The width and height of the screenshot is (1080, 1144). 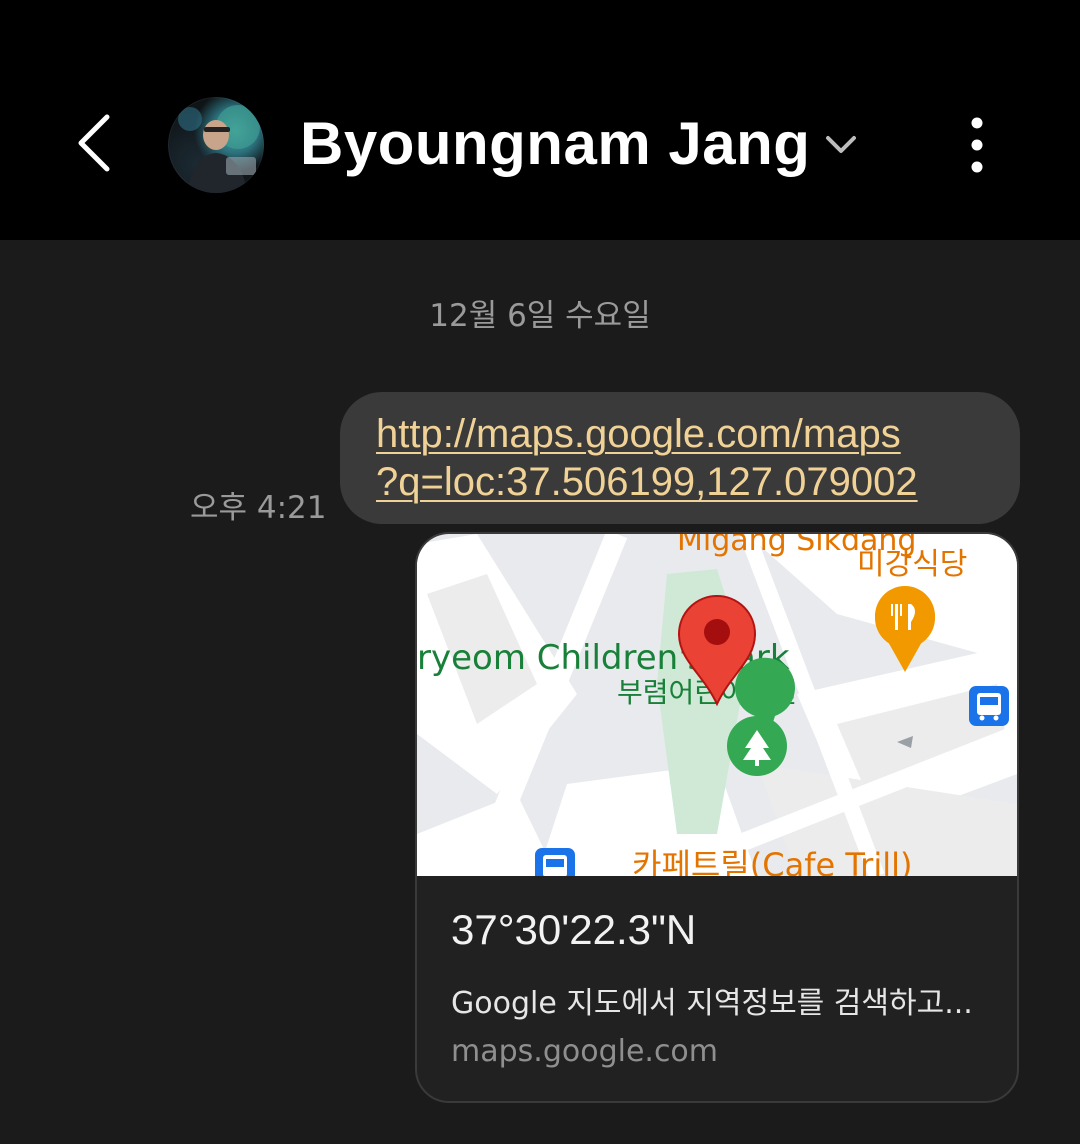 I want to click on back-button, so click(x=95, y=143).